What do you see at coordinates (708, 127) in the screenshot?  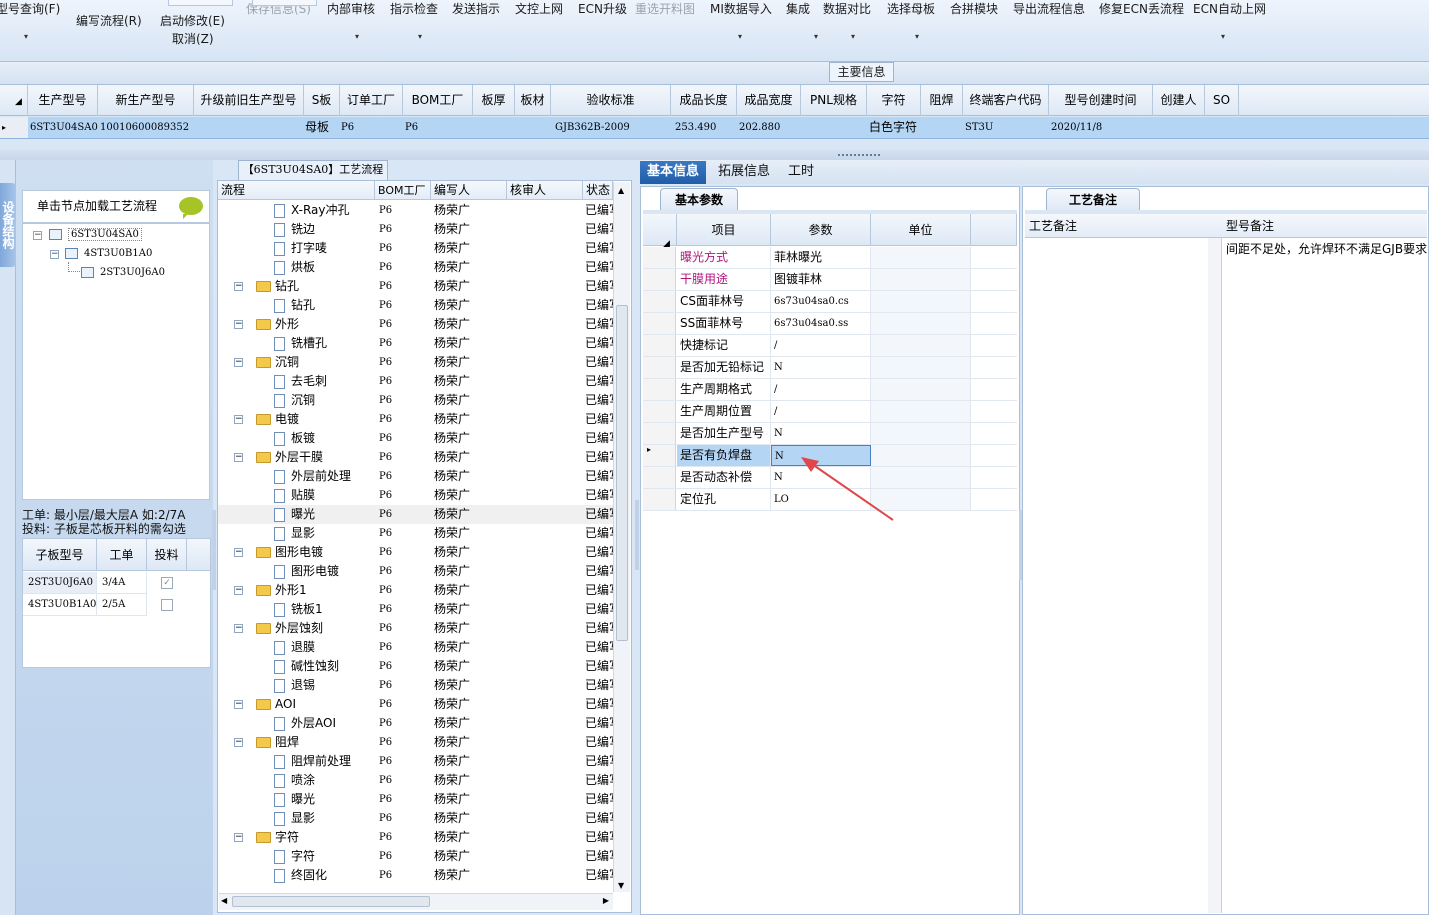 I see `main-info-cell: 253.490` at bounding box center [708, 127].